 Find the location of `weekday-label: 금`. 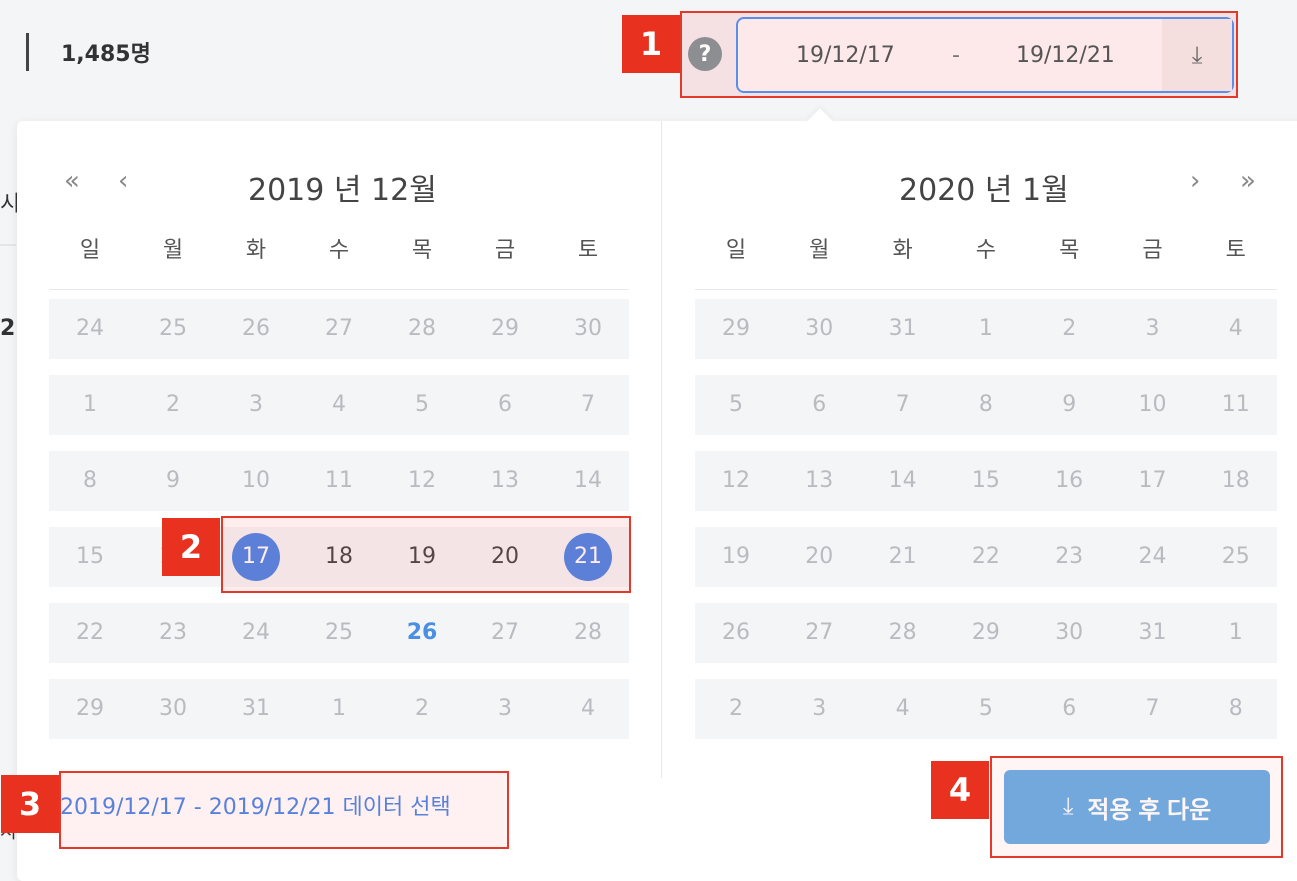

weekday-label: 금 is located at coordinates (1152, 250).